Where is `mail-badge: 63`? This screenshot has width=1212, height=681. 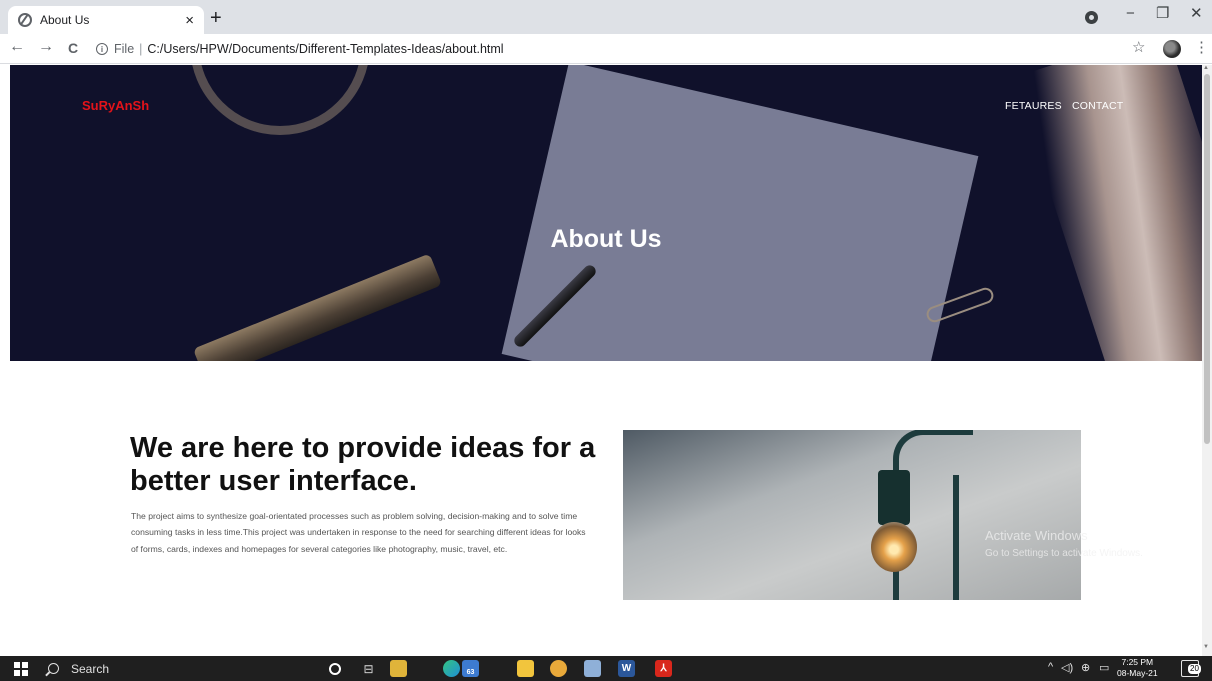 mail-badge: 63 is located at coordinates (470, 672).